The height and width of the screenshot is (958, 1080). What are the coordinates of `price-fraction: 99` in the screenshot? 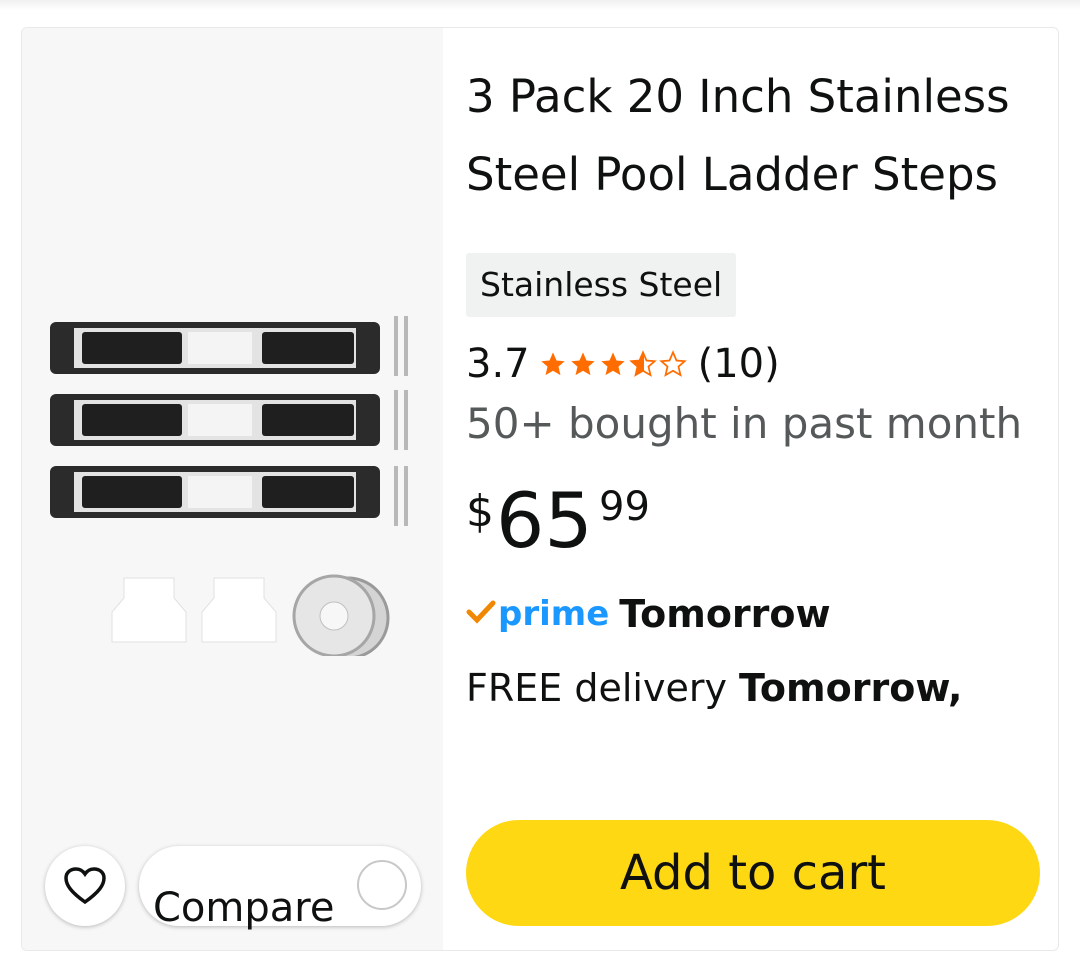 It's located at (624, 507).